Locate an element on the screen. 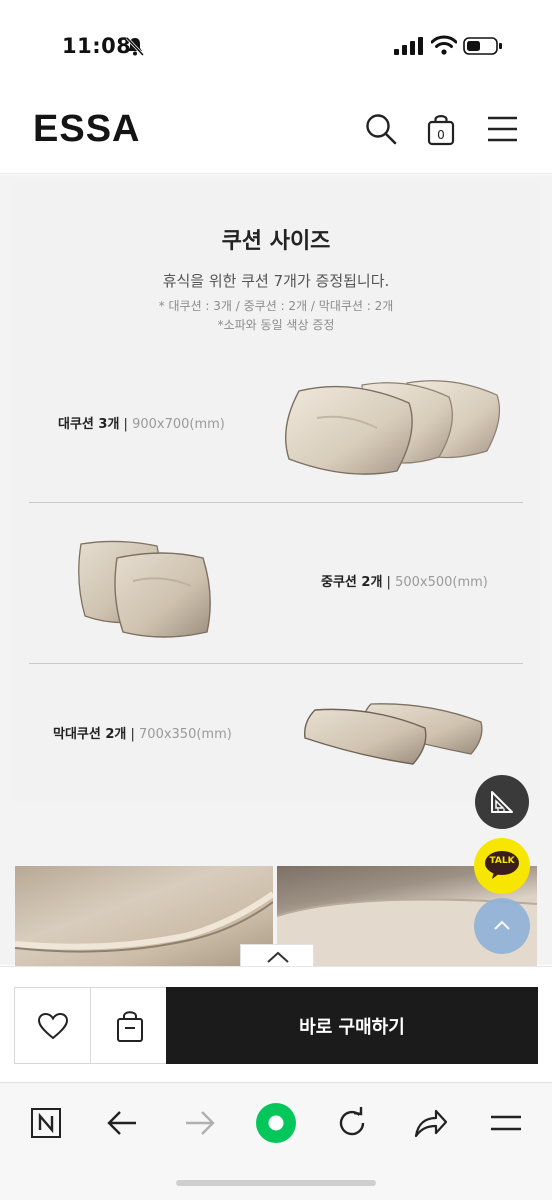  large-cushion-name: 대쿠션 3개 is located at coordinates (89, 424).